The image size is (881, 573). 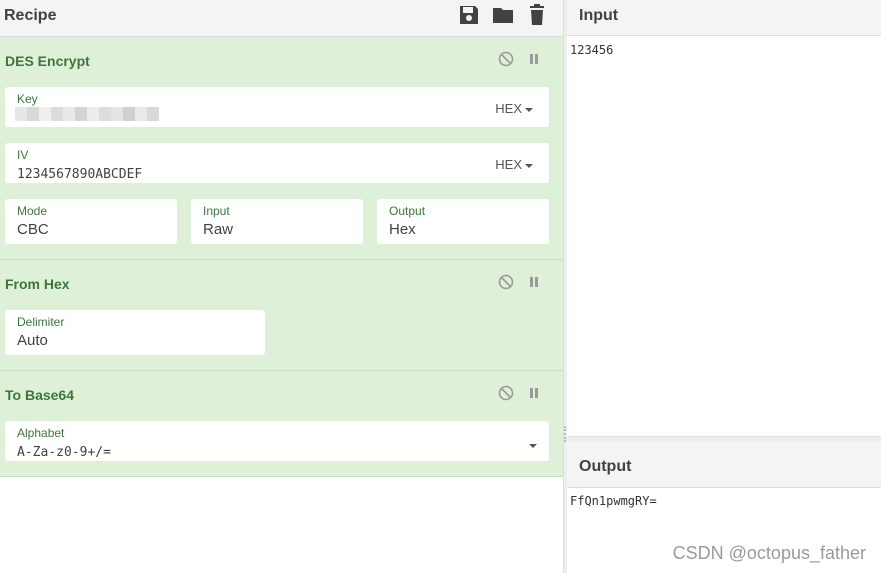 What do you see at coordinates (80, 174) in the screenshot?
I see `iv-value: 1234567890ABCDEF` at bounding box center [80, 174].